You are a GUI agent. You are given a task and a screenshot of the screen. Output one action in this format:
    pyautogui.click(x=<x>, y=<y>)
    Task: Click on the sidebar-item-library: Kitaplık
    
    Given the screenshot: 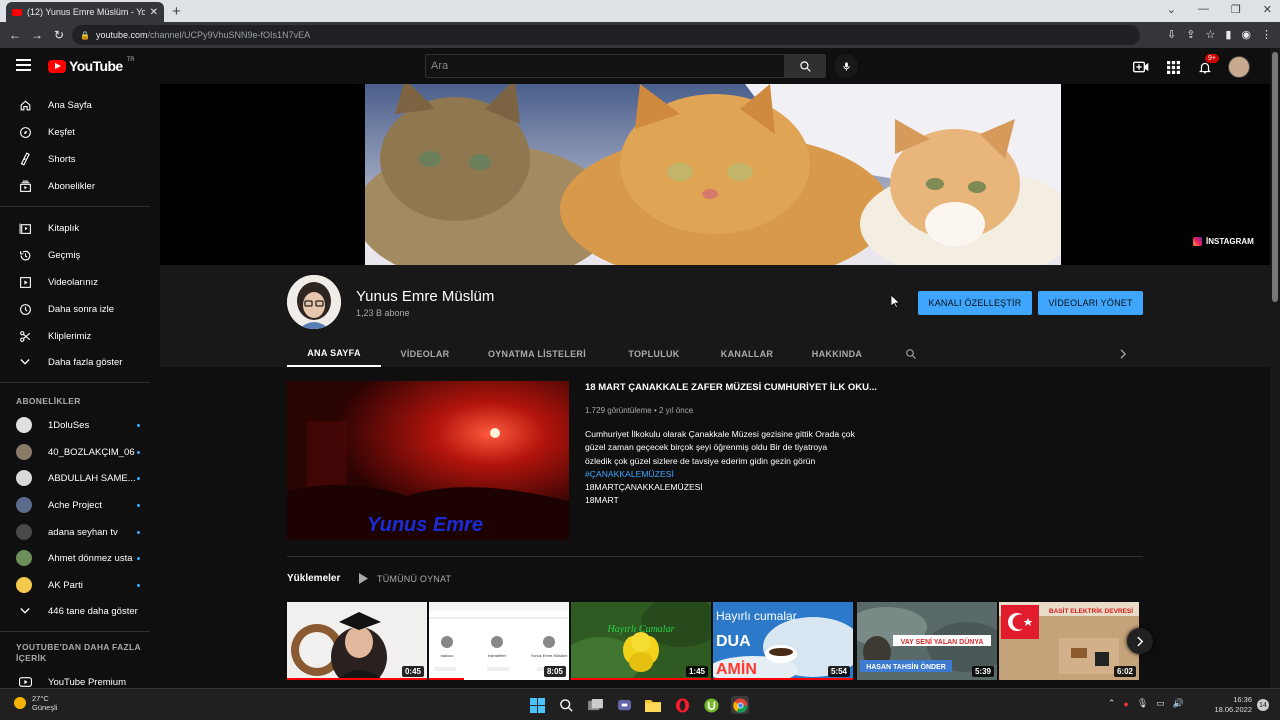 What is the action you would take?
    pyautogui.click(x=80, y=228)
    